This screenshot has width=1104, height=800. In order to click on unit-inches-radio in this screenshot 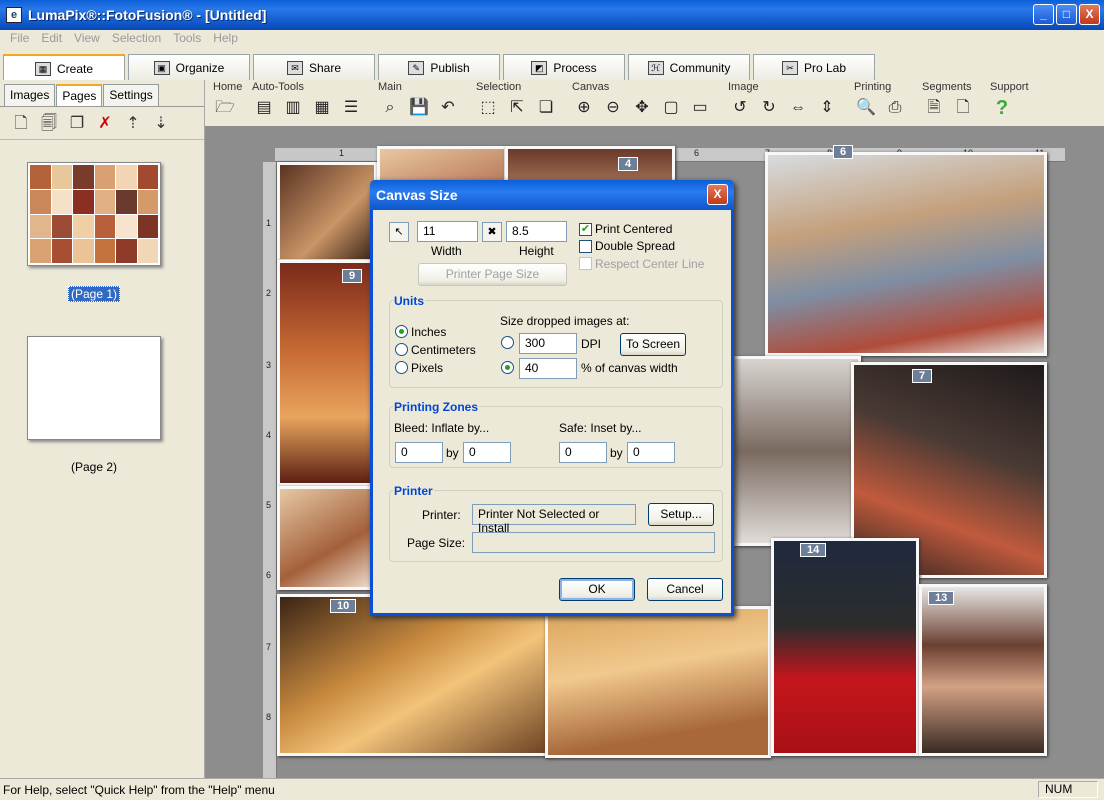, I will do `click(401, 331)`.